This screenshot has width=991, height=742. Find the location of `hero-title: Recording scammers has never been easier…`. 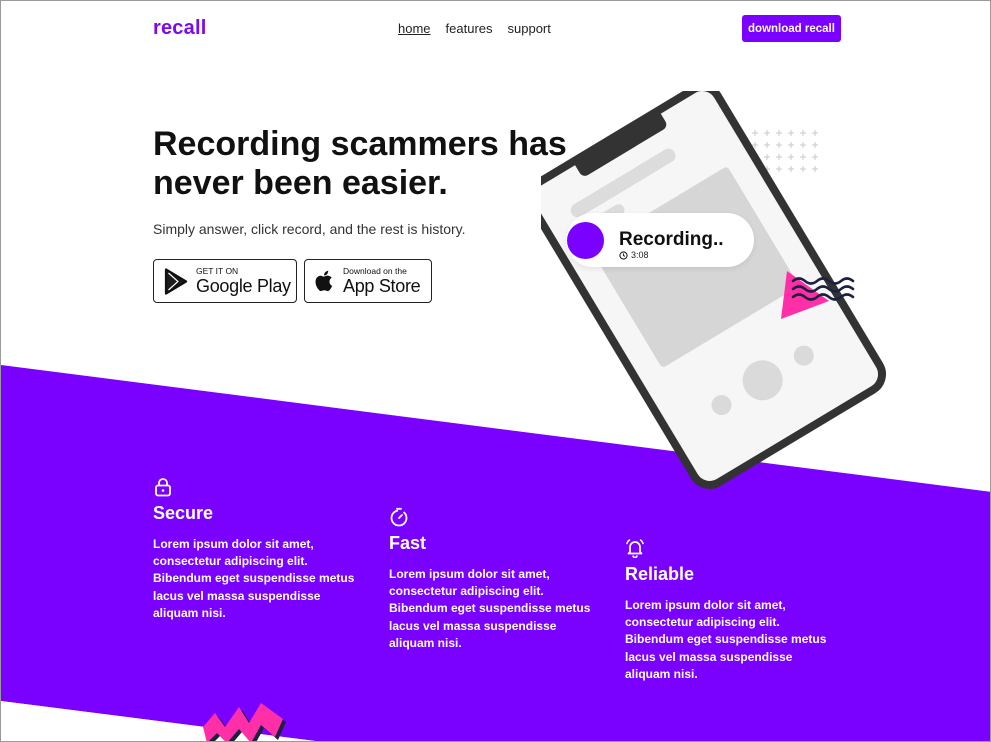

hero-title: Recording scammers has never been easier… is located at coordinates (360, 163).